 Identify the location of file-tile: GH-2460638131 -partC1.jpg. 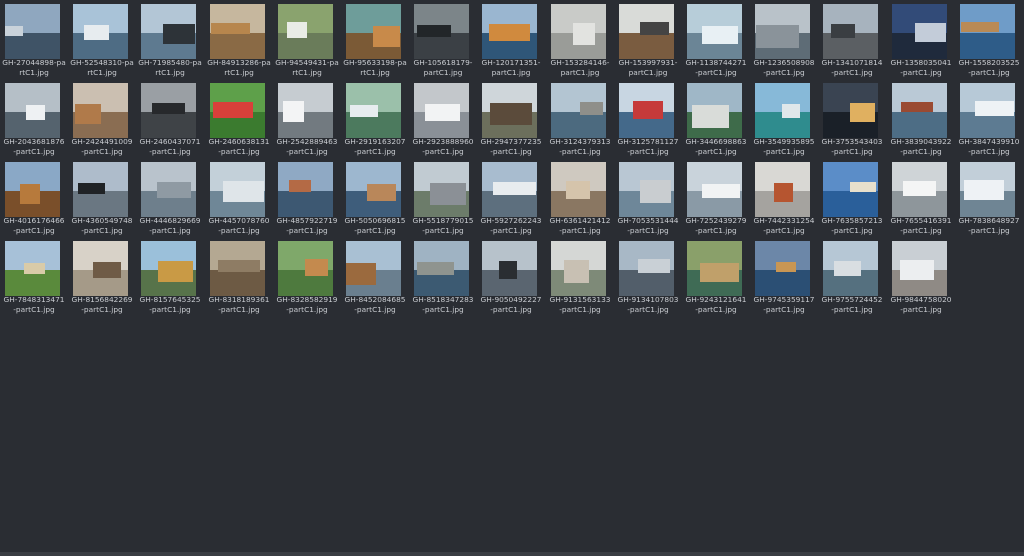
(239, 117).